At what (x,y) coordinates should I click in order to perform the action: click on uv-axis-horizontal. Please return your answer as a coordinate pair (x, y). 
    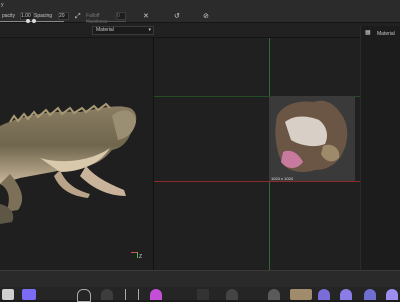
    Looking at the image, I should click on (257, 181).